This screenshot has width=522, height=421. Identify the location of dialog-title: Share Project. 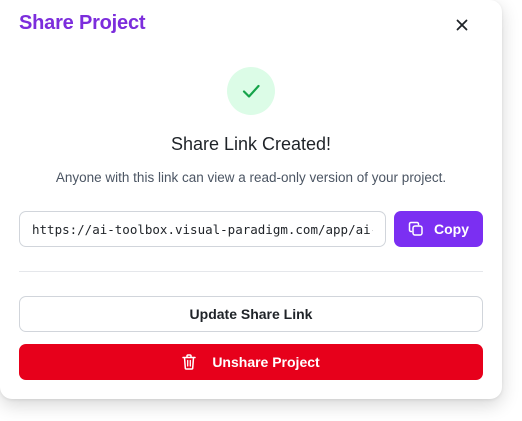
(82, 23).